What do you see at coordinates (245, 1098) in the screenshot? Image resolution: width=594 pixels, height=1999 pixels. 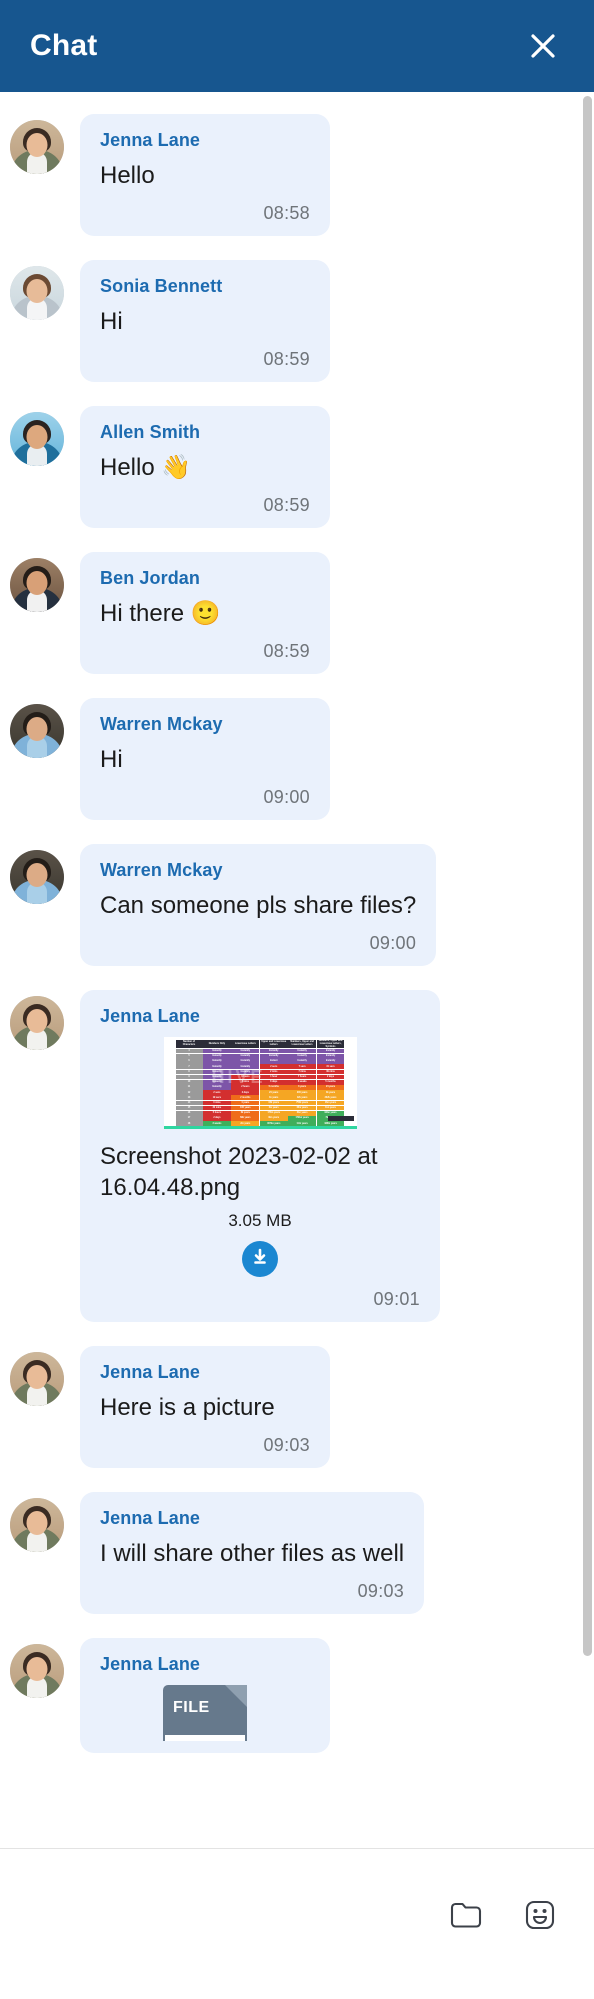 I see `table-cell: 2 months` at bounding box center [245, 1098].